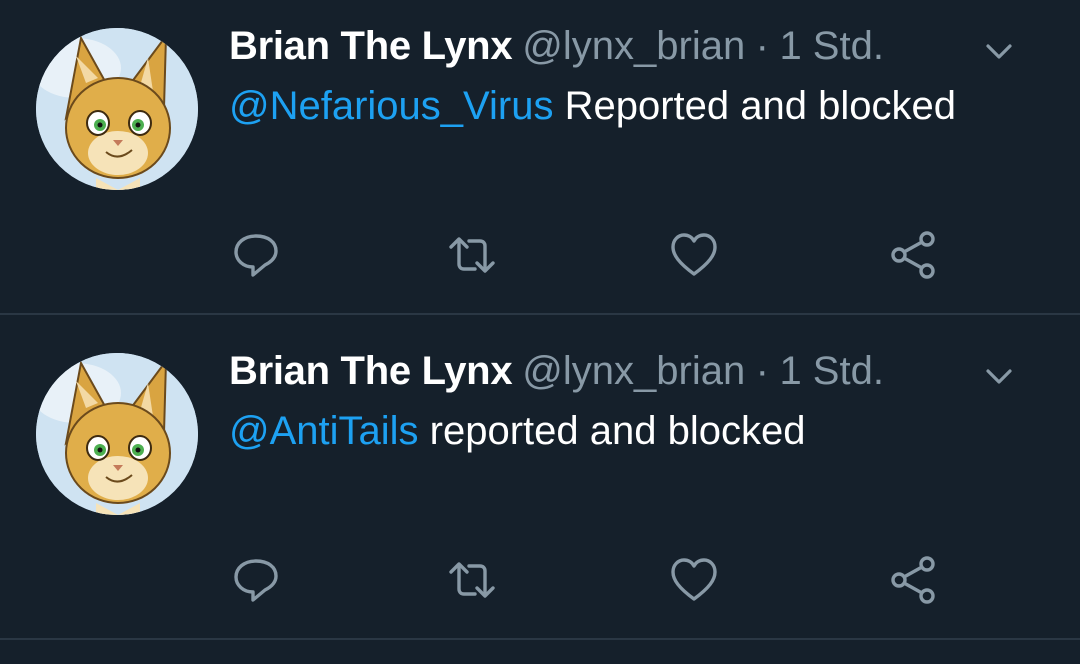 The image size is (1080, 664). I want to click on tweet-text: @AntiTails reported and blocked, so click(636, 431).